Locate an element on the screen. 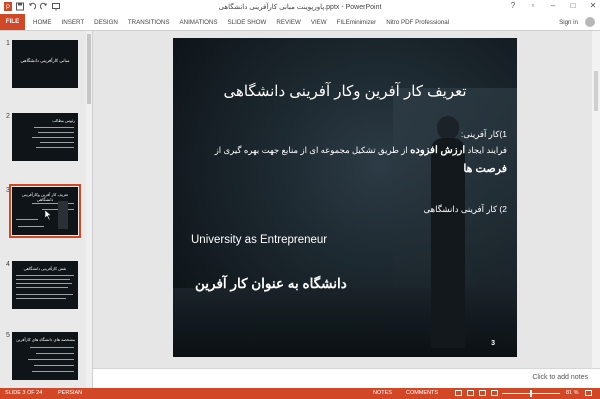 Image resolution: width=600 pixels, height=399 pixels. bullet-1-pre: فرایند ایجاد is located at coordinates (487, 150).